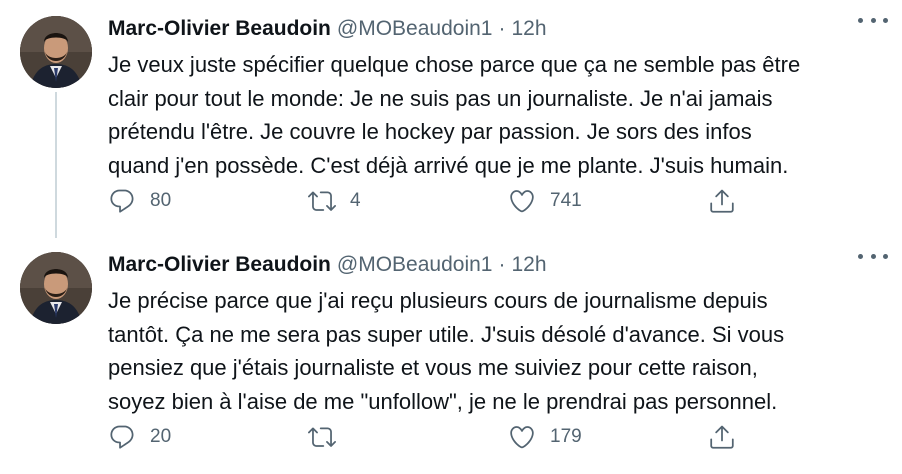 The width and height of the screenshot is (902, 474). What do you see at coordinates (438, 437) in the screenshot?
I see `tweet-actions: 20 179` at bounding box center [438, 437].